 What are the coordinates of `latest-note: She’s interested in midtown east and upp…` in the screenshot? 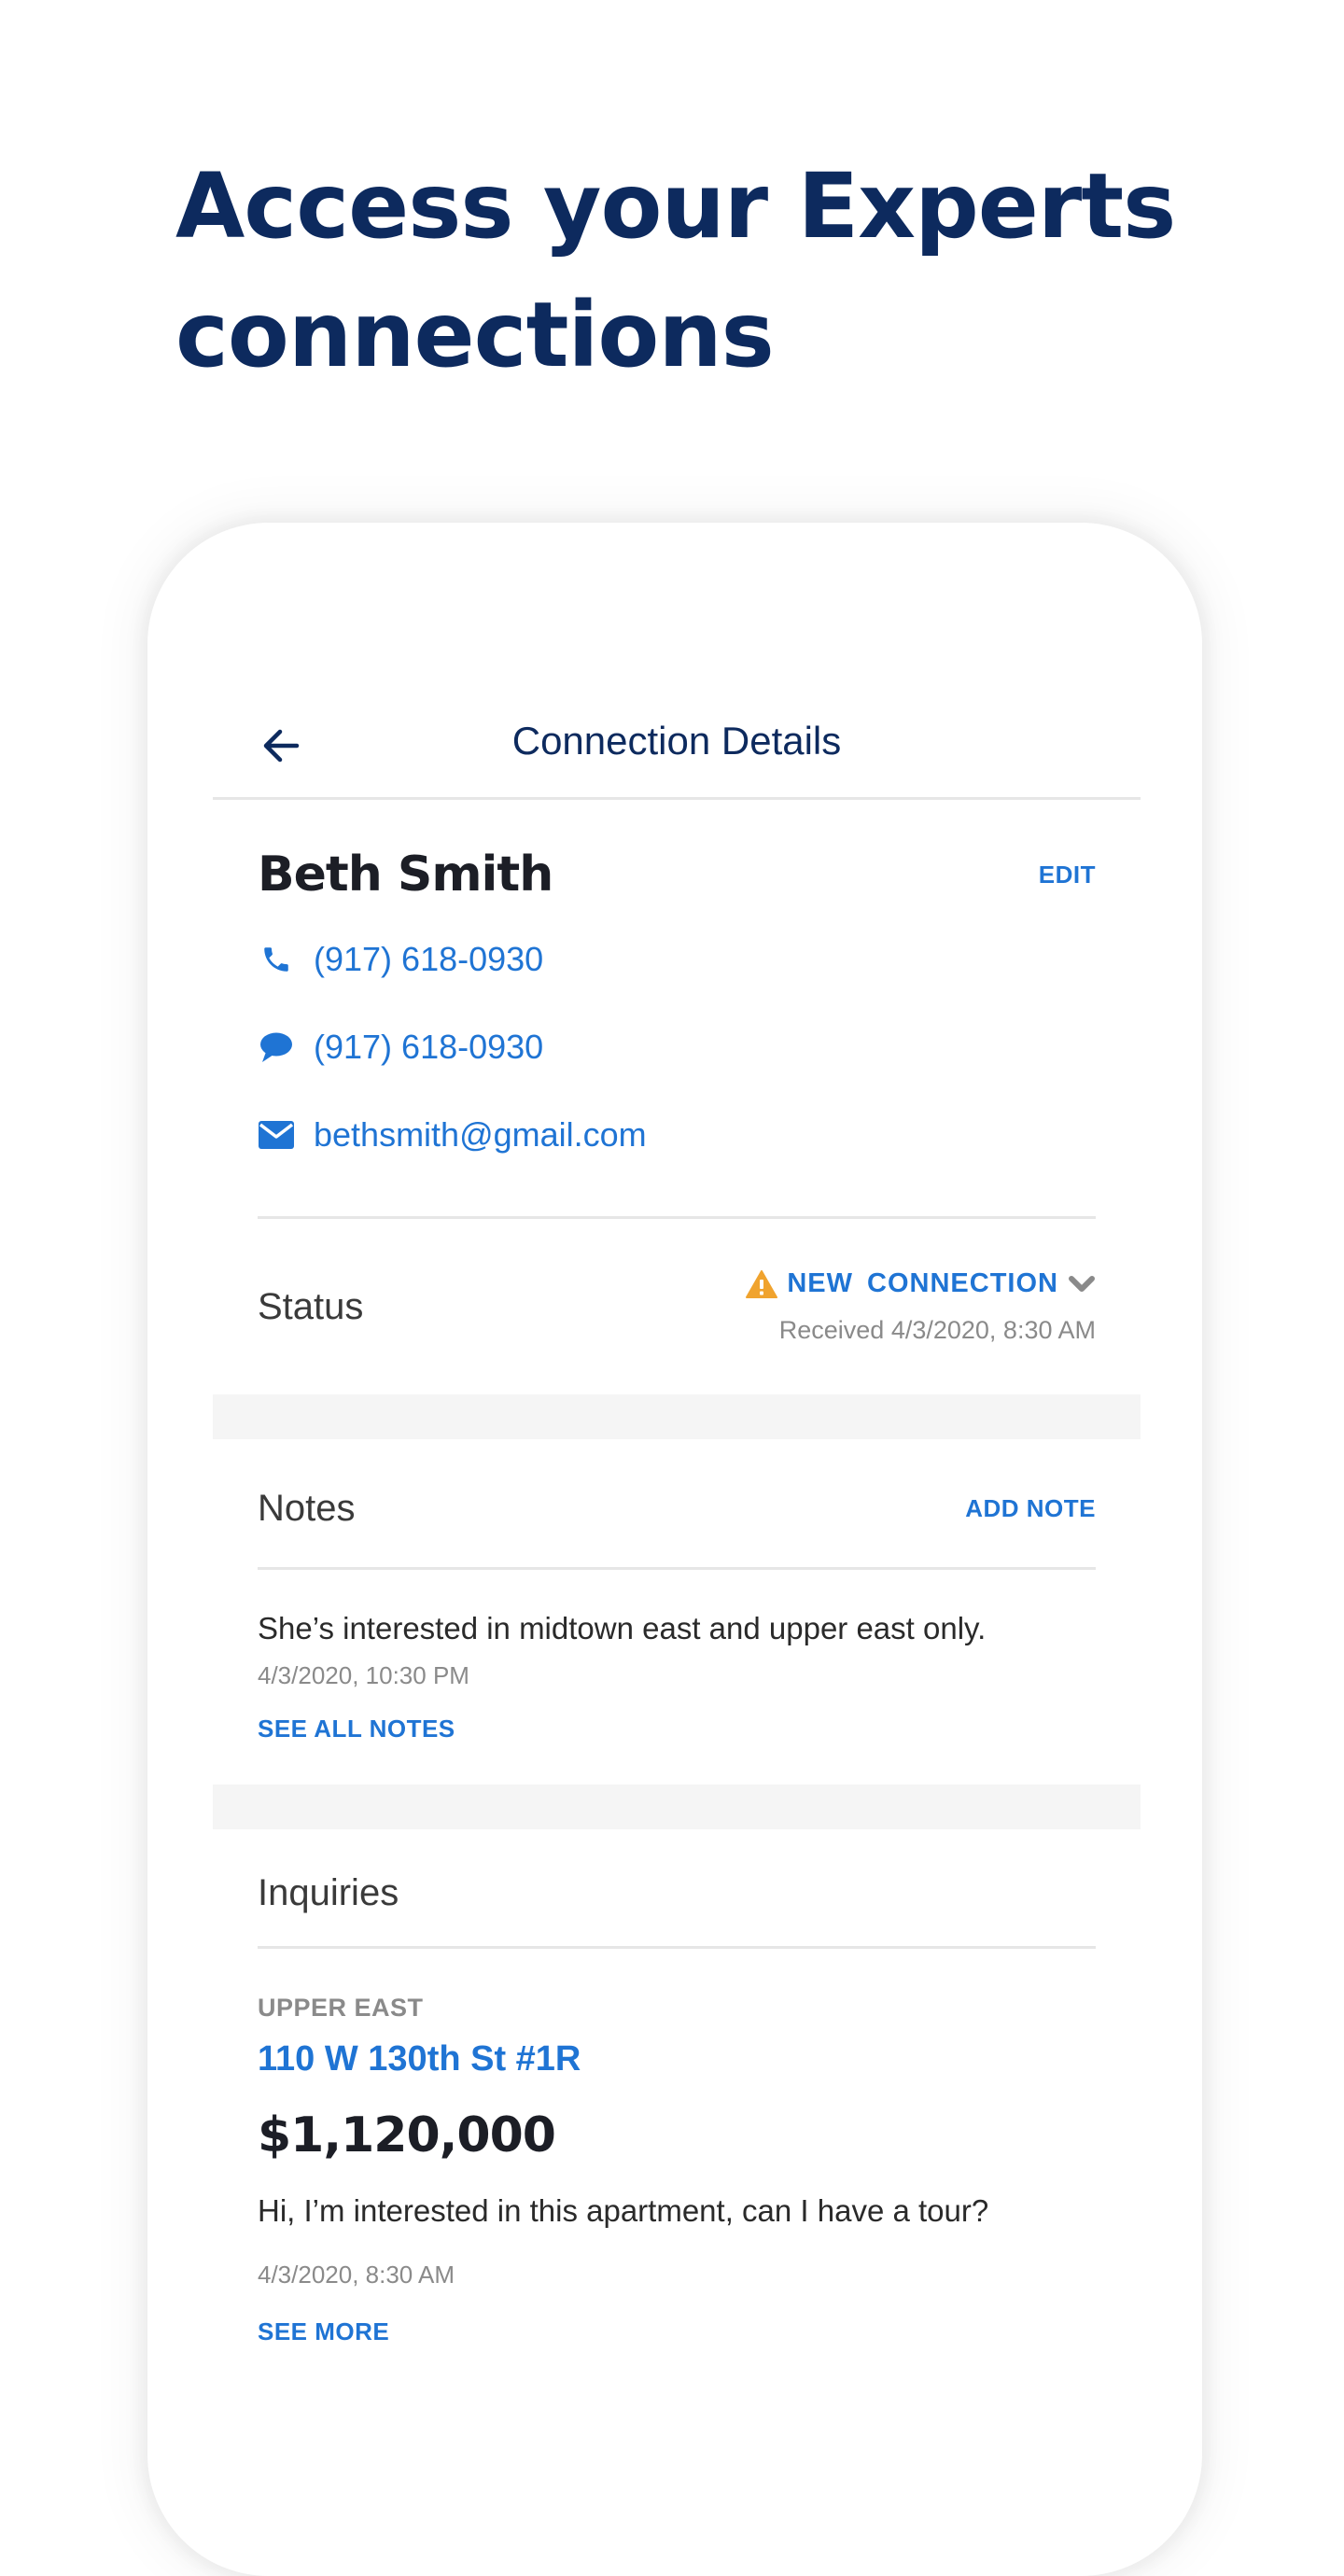 It's located at (677, 1677).